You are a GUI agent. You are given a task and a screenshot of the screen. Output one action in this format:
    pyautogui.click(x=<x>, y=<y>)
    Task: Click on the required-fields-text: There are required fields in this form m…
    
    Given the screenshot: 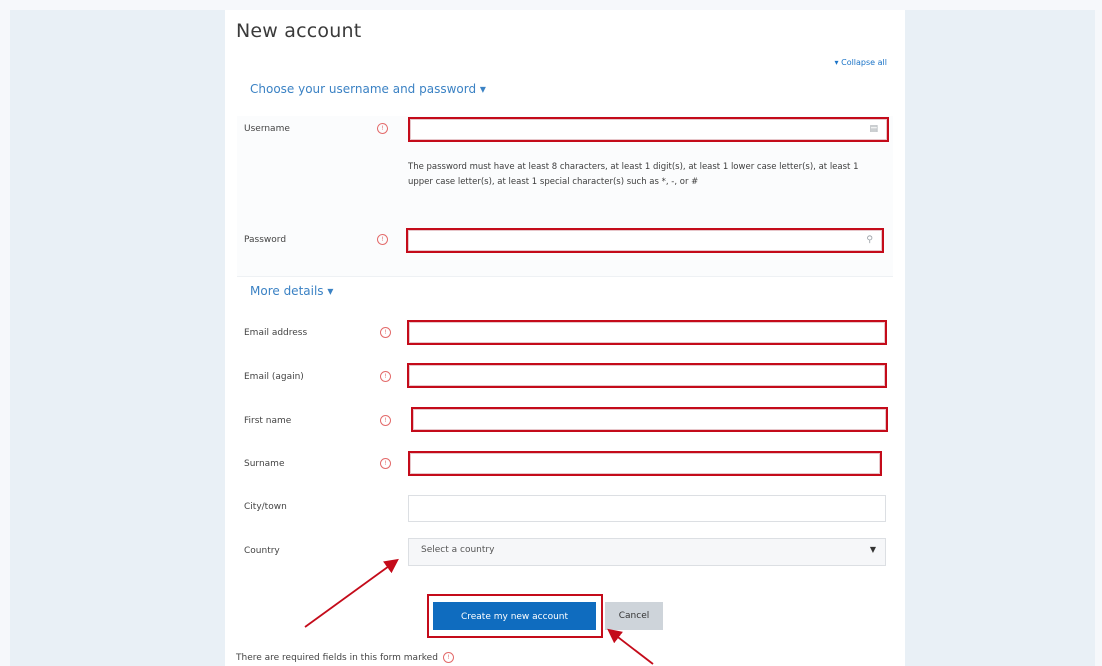 What is the action you would take?
    pyautogui.click(x=337, y=658)
    